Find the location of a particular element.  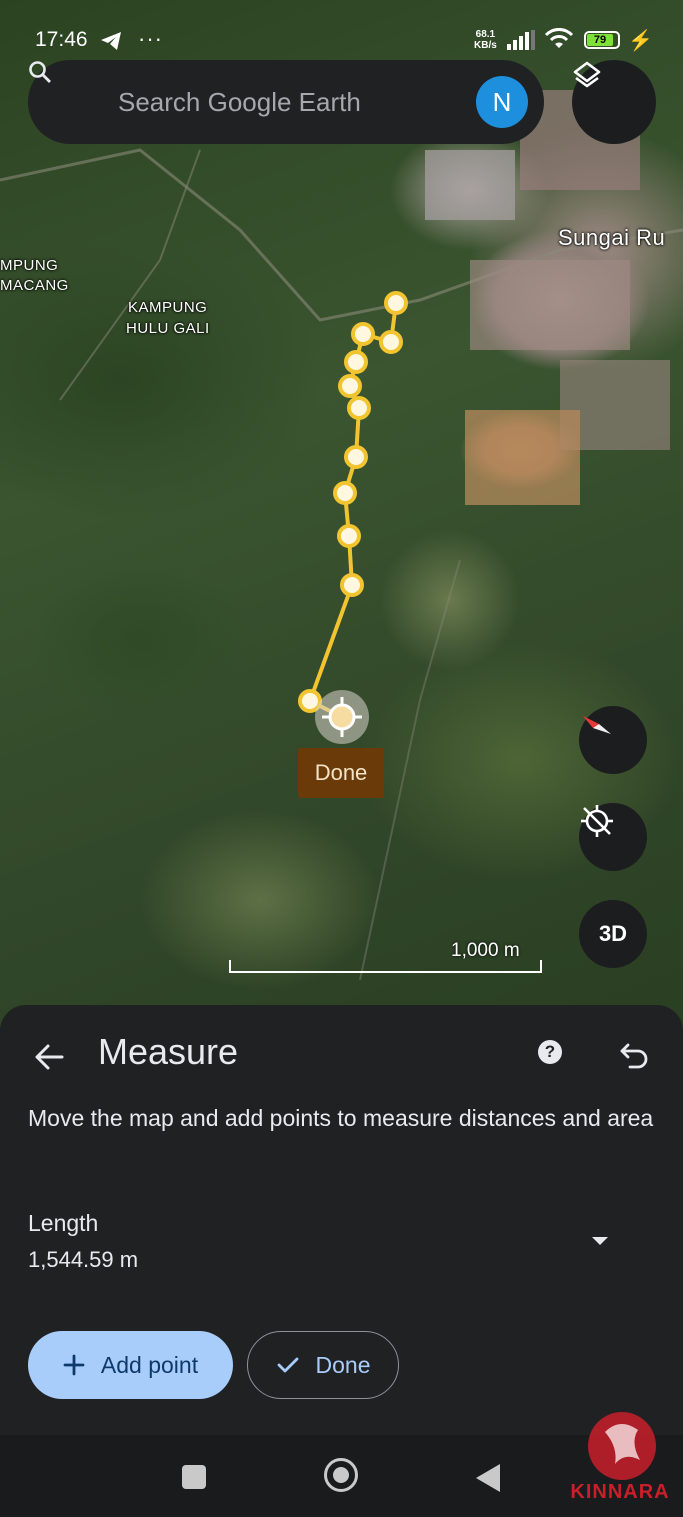

layers-button is located at coordinates (614, 102).